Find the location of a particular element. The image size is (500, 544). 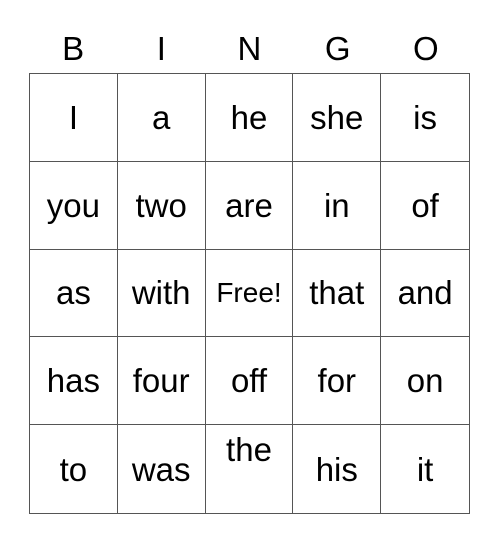

bingo-cell: are is located at coordinates (249, 205).